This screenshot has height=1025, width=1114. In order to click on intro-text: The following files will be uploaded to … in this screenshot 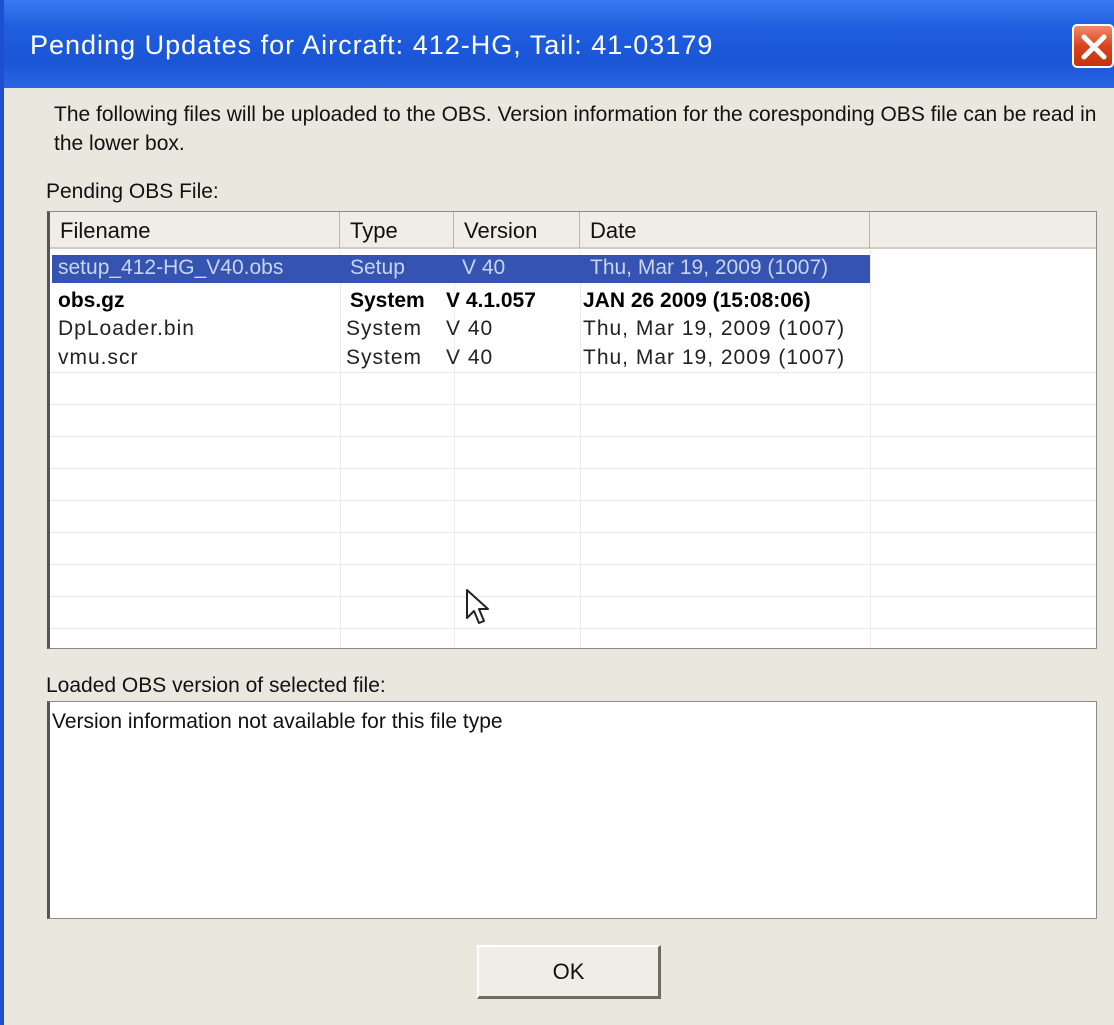, I will do `click(575, 129)`.